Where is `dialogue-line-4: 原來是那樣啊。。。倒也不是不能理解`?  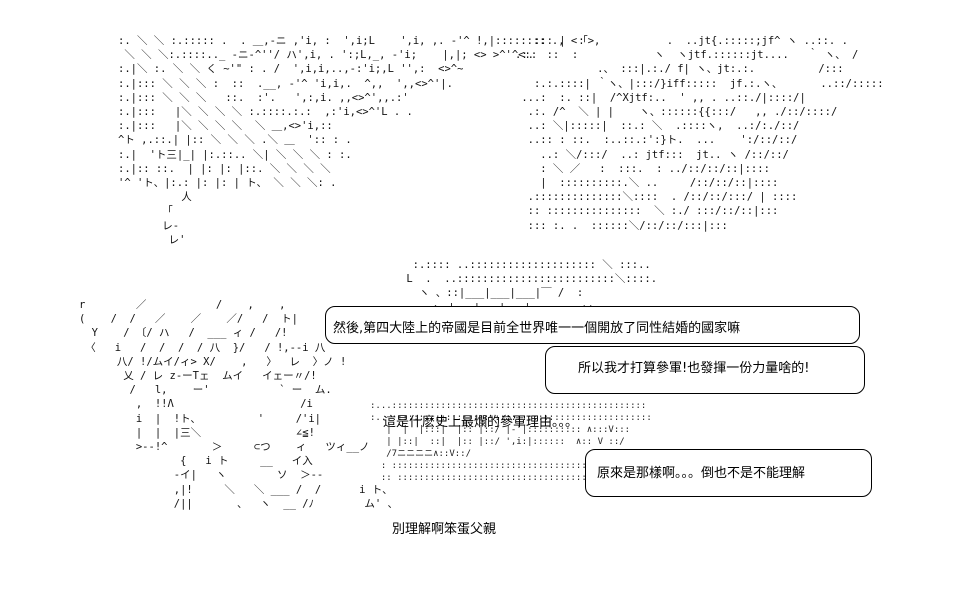 dialogue-line-4: 原來是那樣啊。。。倒也不是不能理解 is located at coordinates (701, 473).